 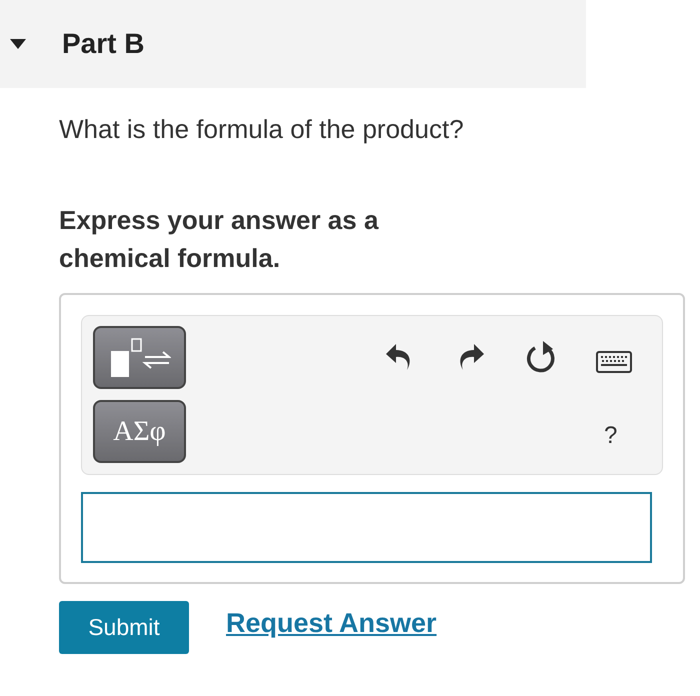 I want to click on help-link: ?, so click(x=611, y=436).